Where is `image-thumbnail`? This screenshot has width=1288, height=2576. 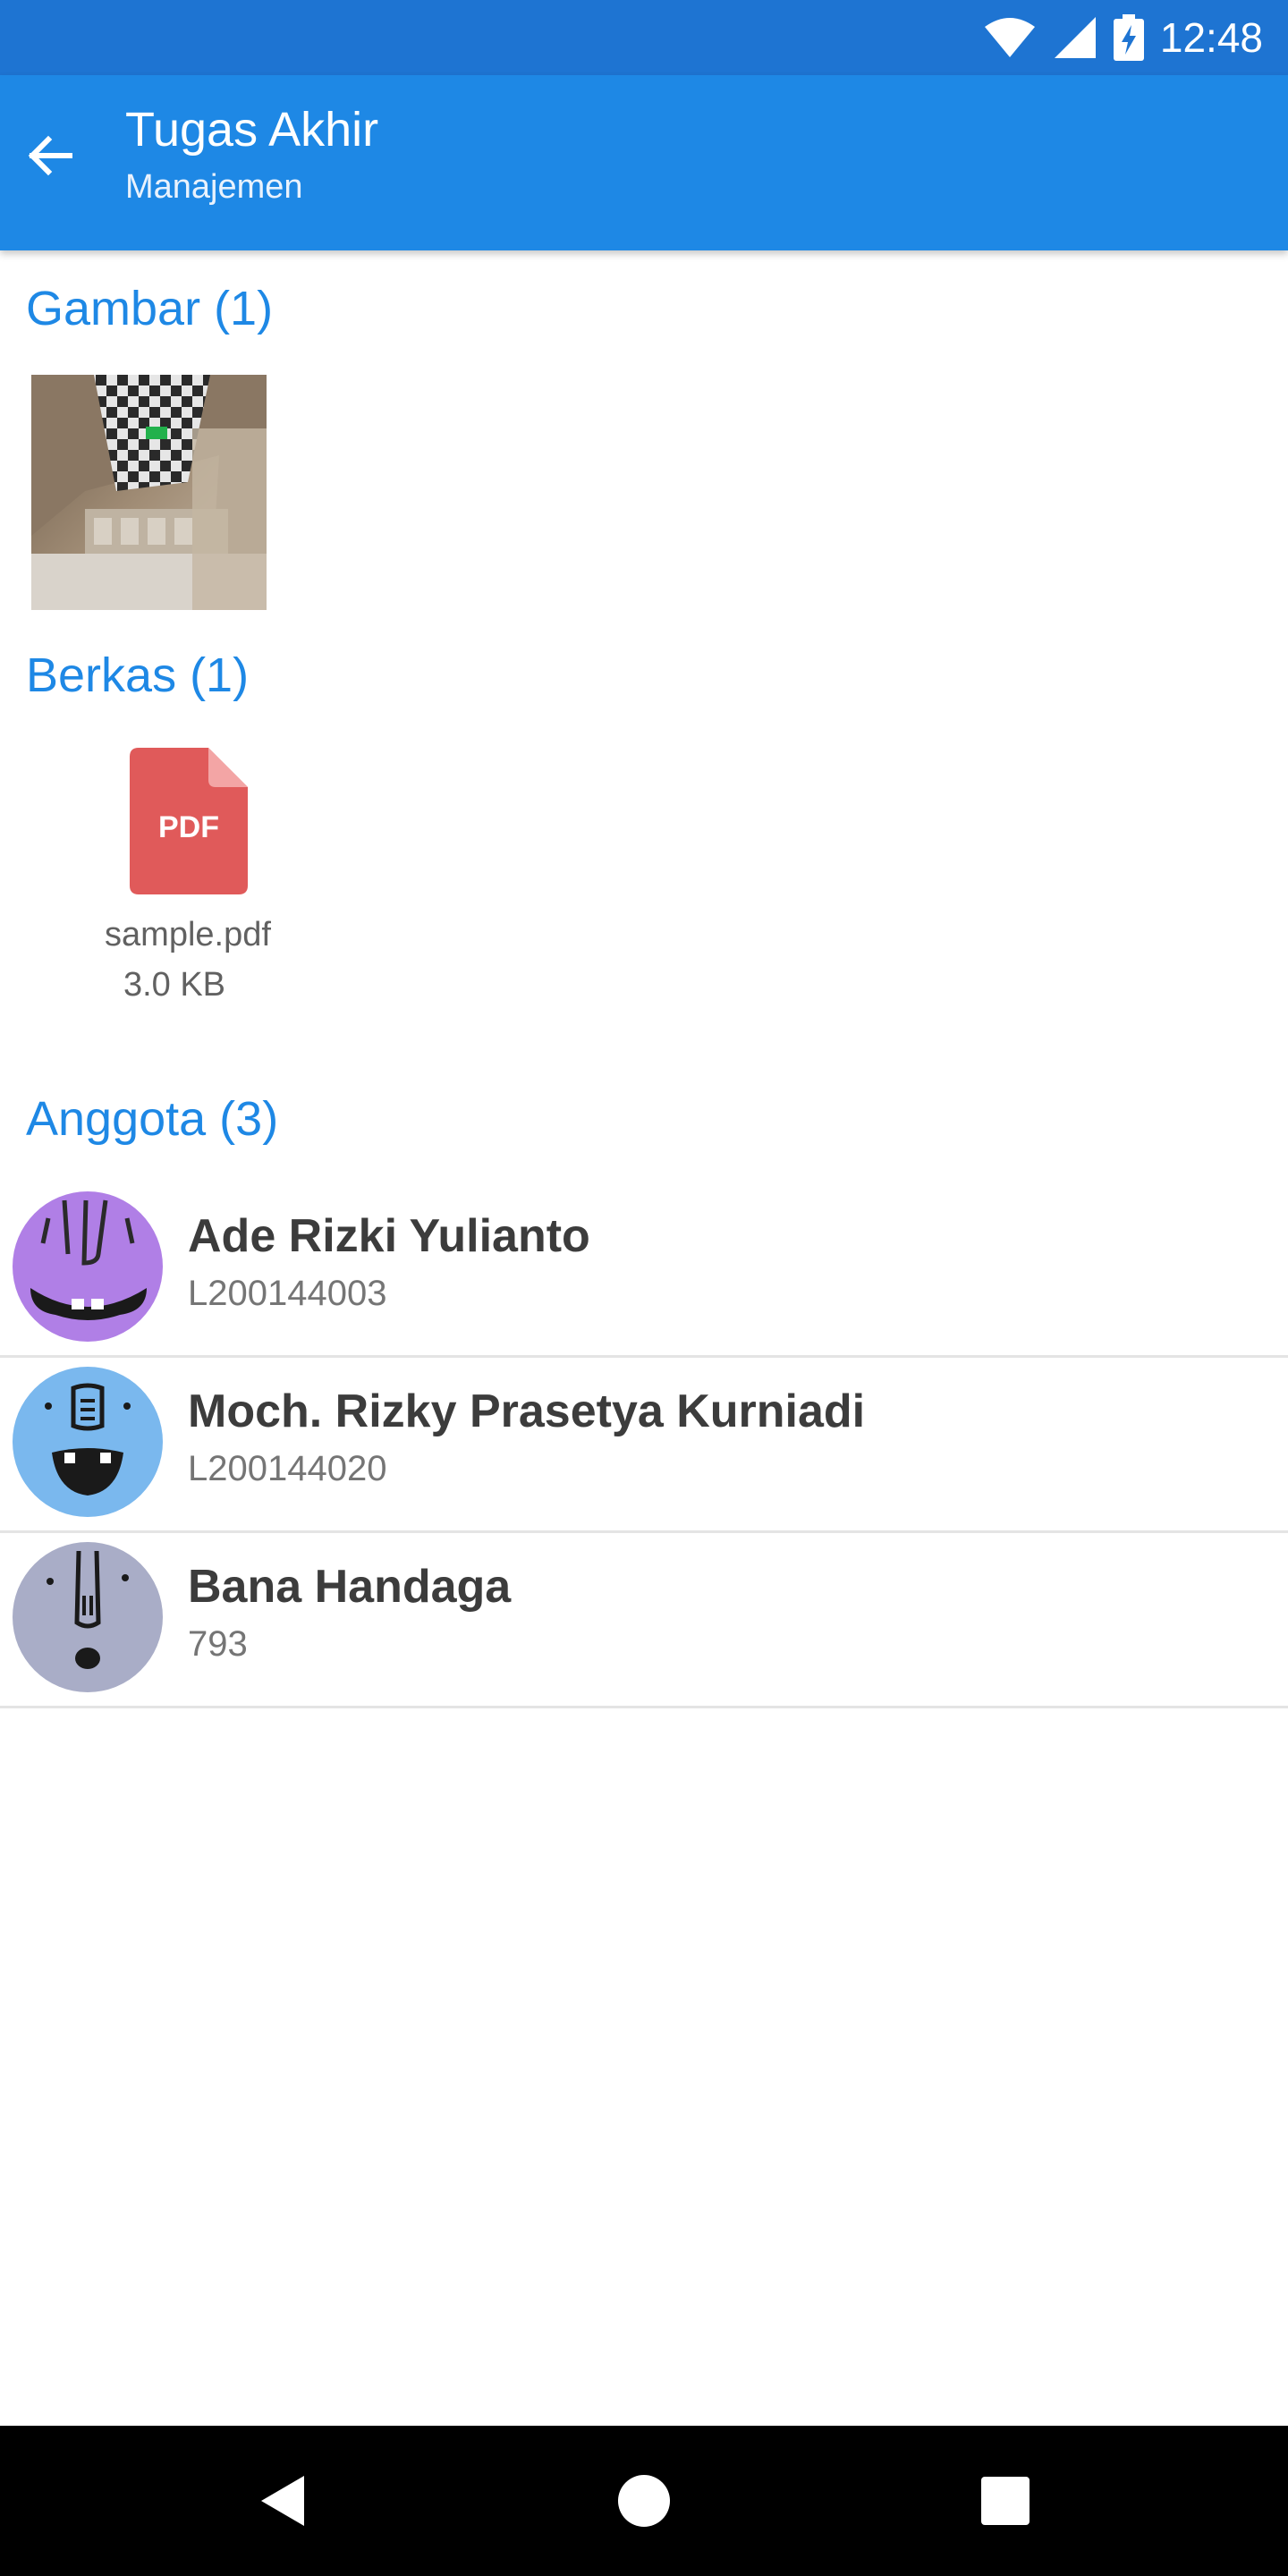
image-thumbnail is located at coordinates (149, 492).